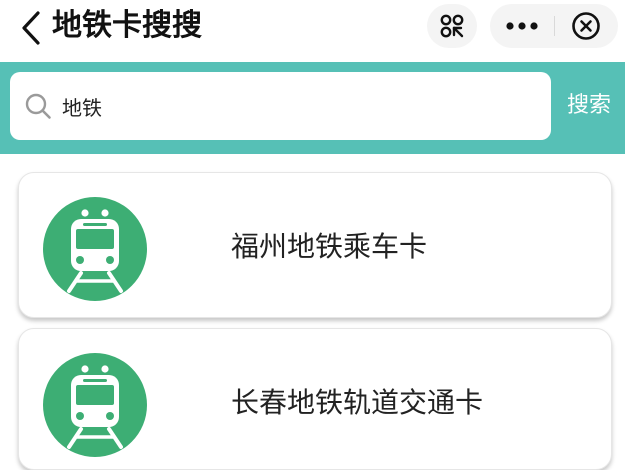 The height and width of the screenshot is (470, 625). I want to click on result-card-label: 福州地铁乘车卡, so click(329, 246).